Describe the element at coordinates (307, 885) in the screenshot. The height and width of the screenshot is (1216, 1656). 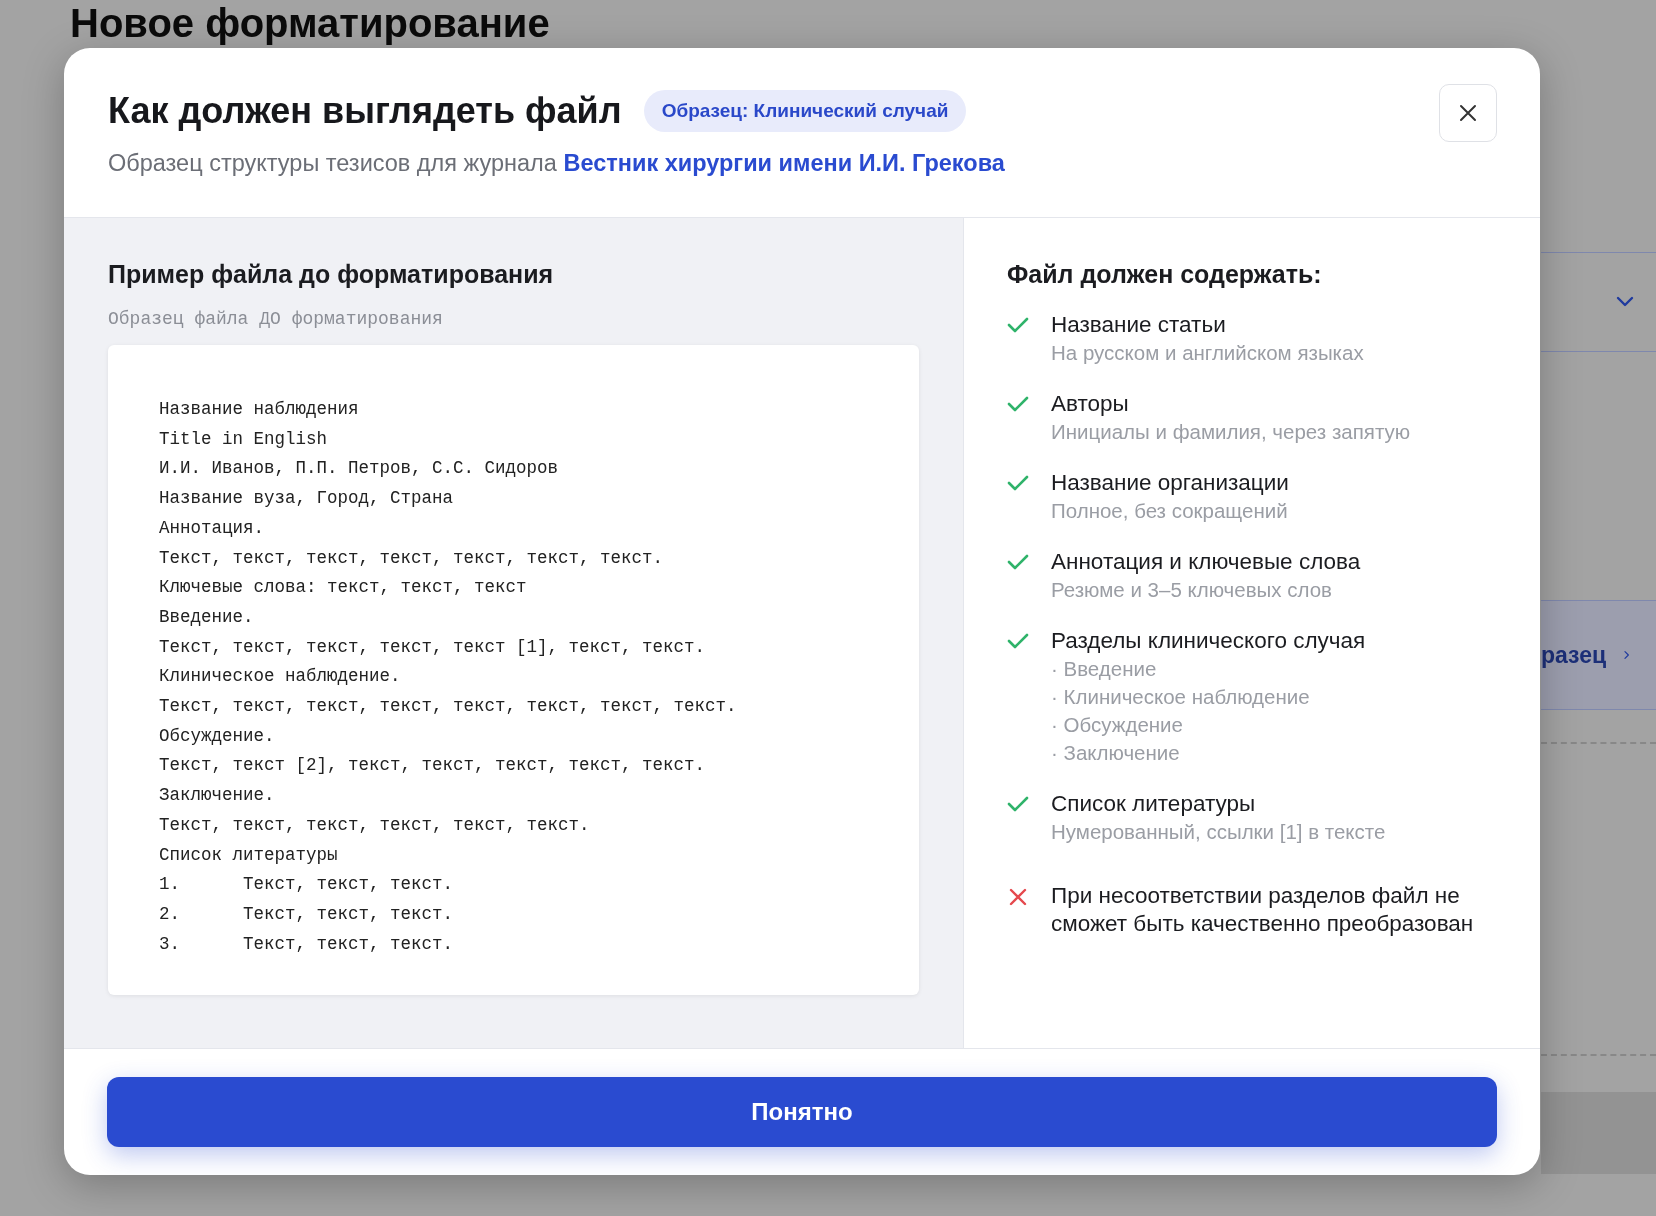
I see `file-line: 1. Текст, текст, текст.` at that location.